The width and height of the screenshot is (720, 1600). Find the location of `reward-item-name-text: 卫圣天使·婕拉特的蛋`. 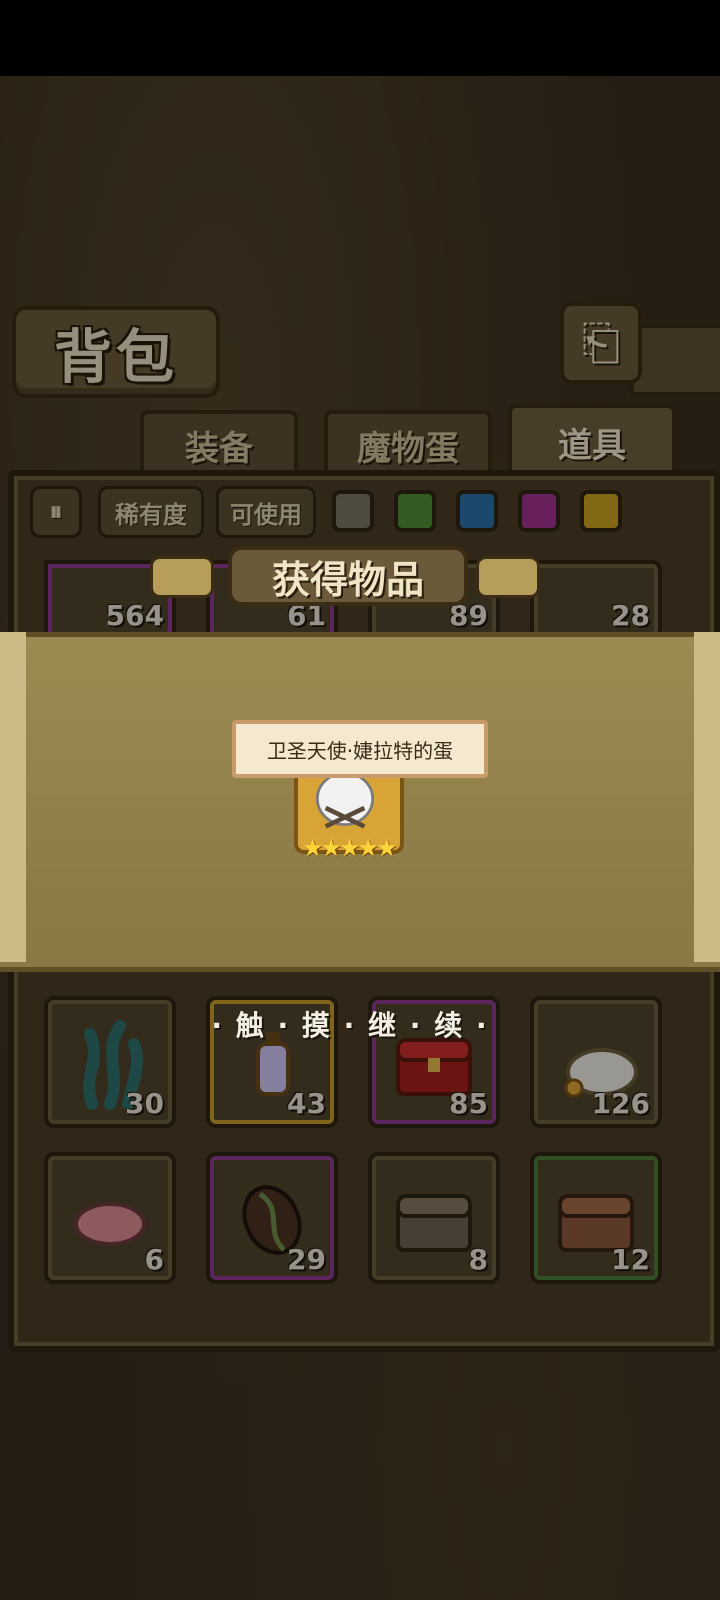

reward-item-name-text: 卫圣天使·婕拉特的蛋 is located at coordinates (360, 750).